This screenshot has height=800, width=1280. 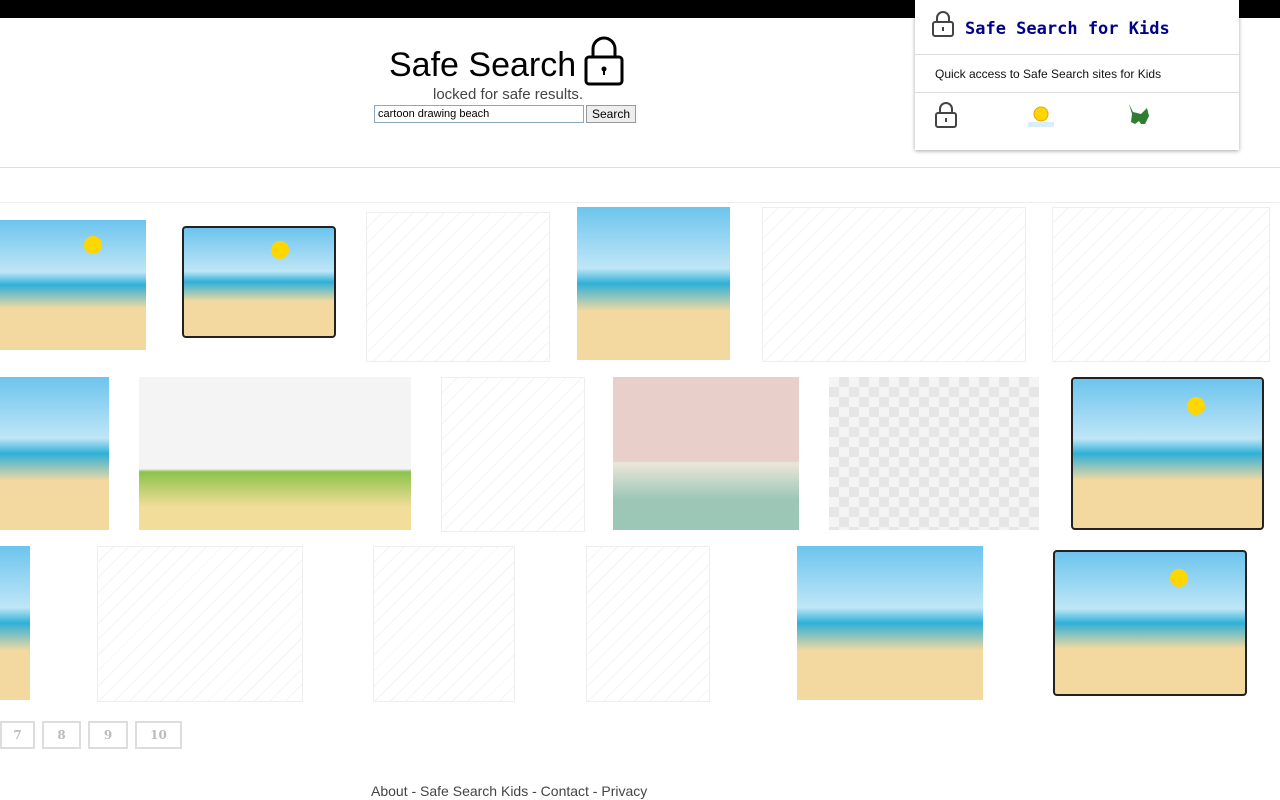 What do you see at coordinates (1067, 29) in the screenshot?
I see `popup-title: Safe Search for Kids` at bounding box center [1067, 29].